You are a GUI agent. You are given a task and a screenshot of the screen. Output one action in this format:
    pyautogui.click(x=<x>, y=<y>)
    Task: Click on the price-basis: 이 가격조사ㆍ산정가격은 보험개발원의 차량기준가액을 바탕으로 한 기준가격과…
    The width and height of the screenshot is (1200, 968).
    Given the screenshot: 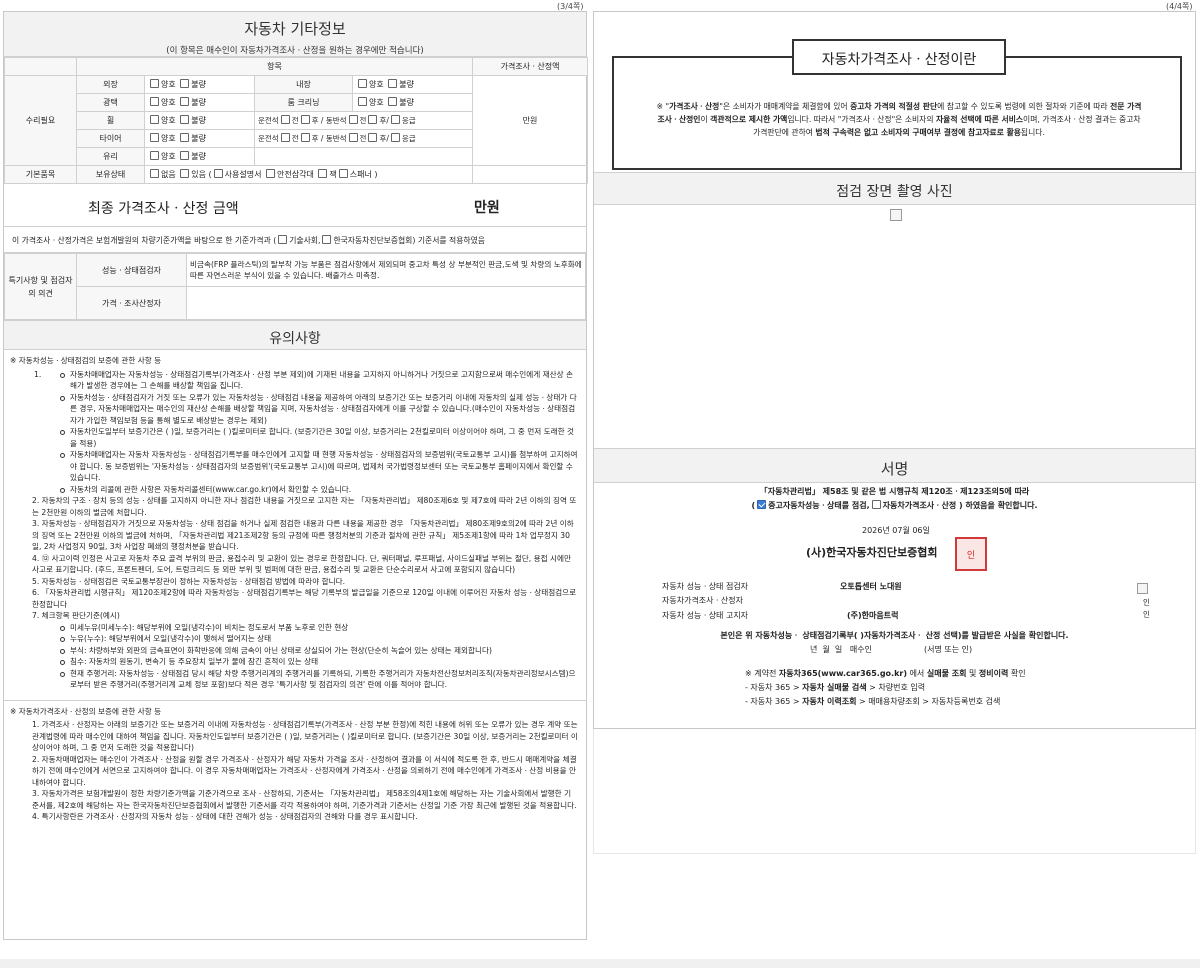 What is the action you would take?
    pyautogui.click(x=295, y=240)
    